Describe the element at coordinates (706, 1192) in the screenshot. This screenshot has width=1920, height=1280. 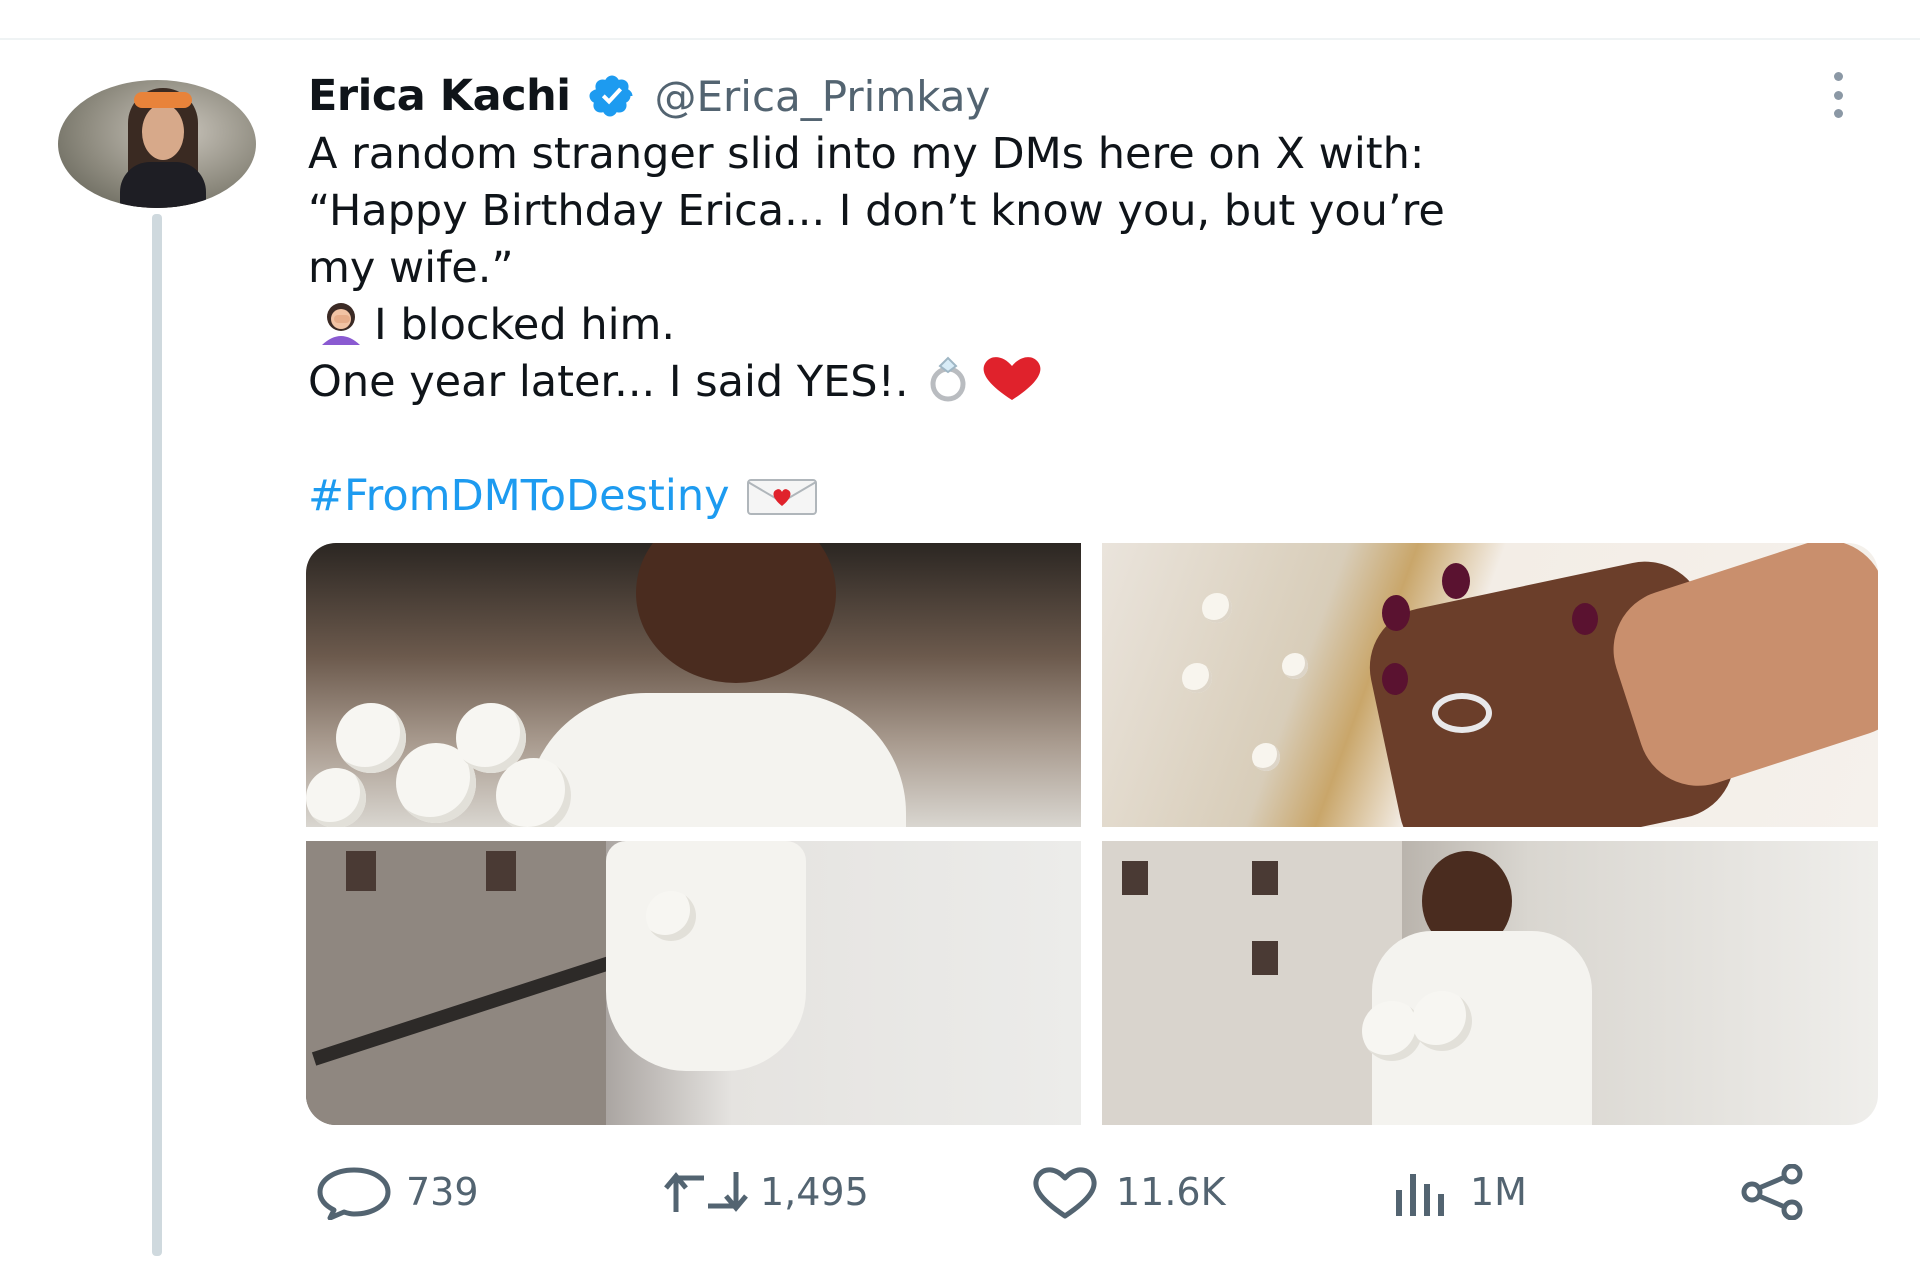
I see `retweet-icon` at that location.